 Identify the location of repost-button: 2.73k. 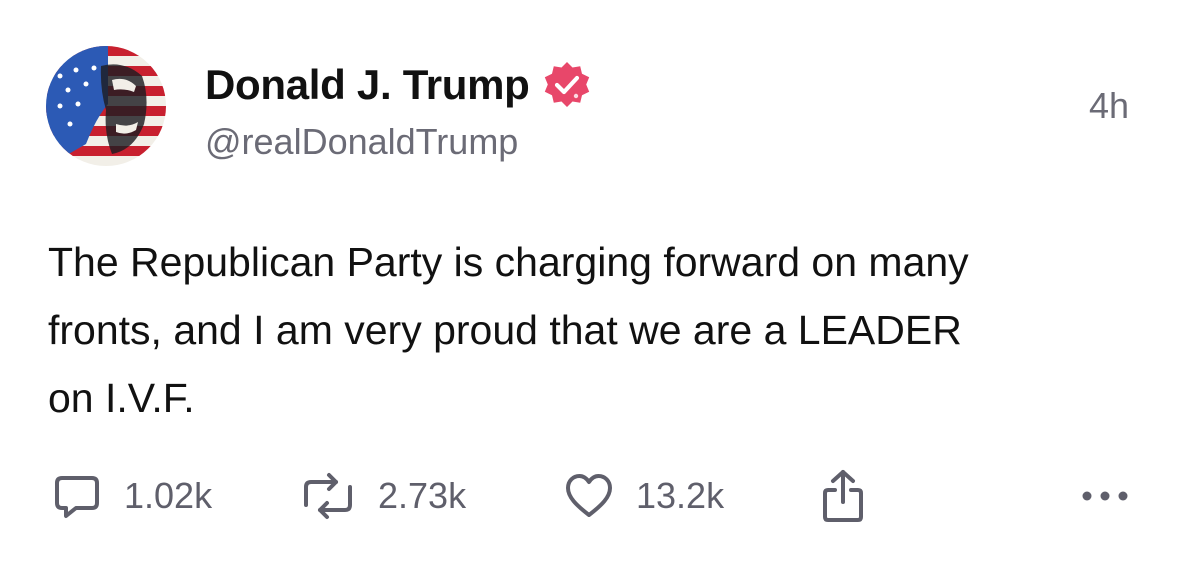
(383, 496).